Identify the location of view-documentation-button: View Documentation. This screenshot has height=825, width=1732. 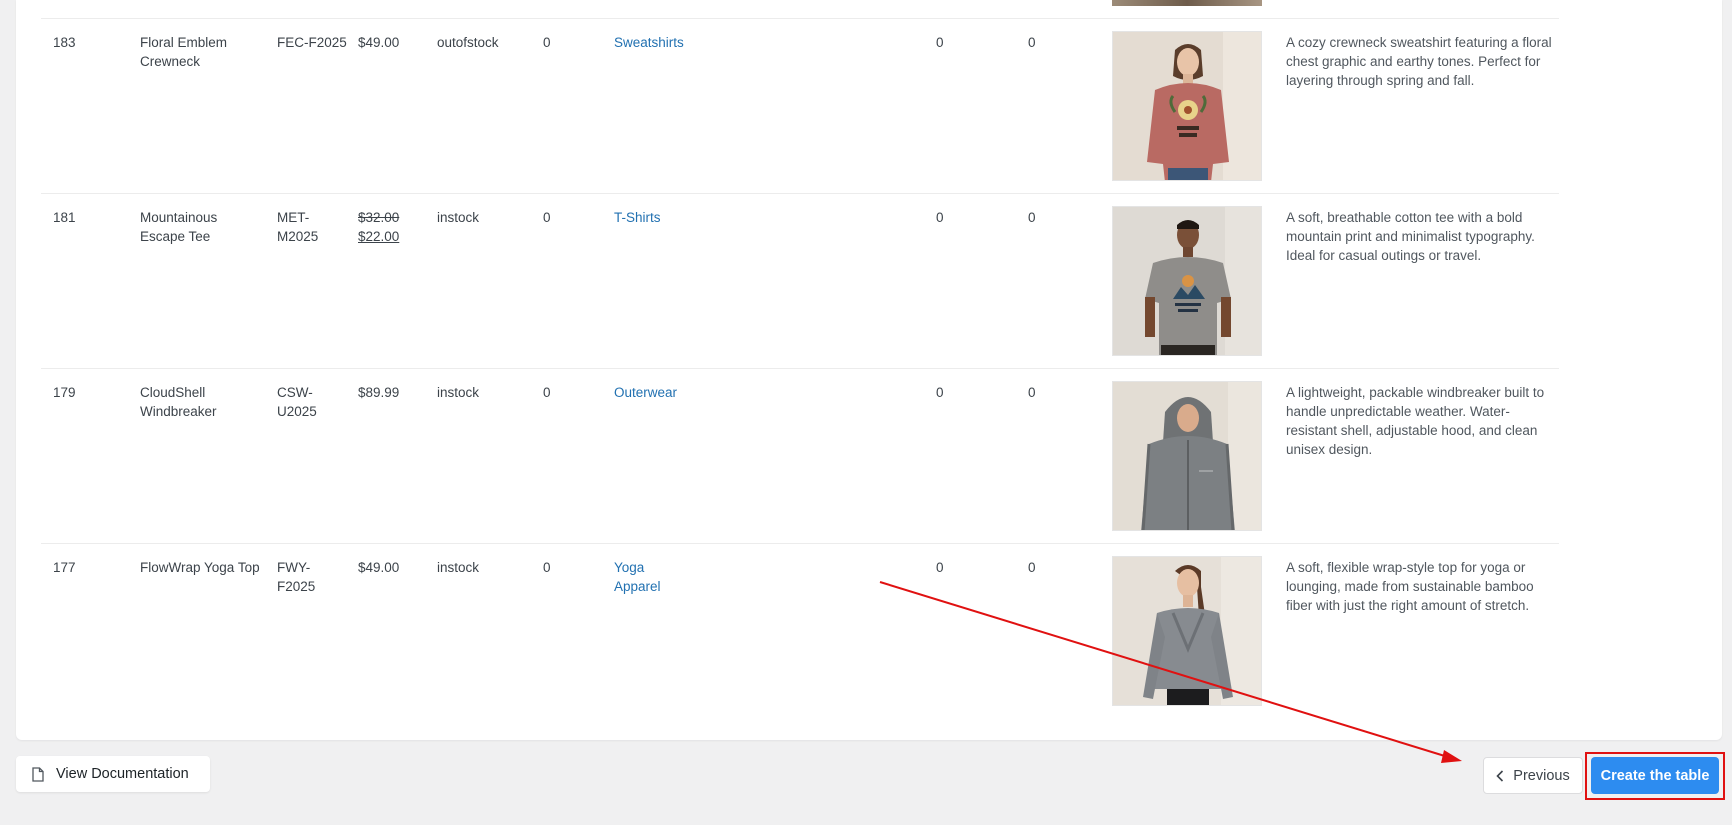
(113, 774).